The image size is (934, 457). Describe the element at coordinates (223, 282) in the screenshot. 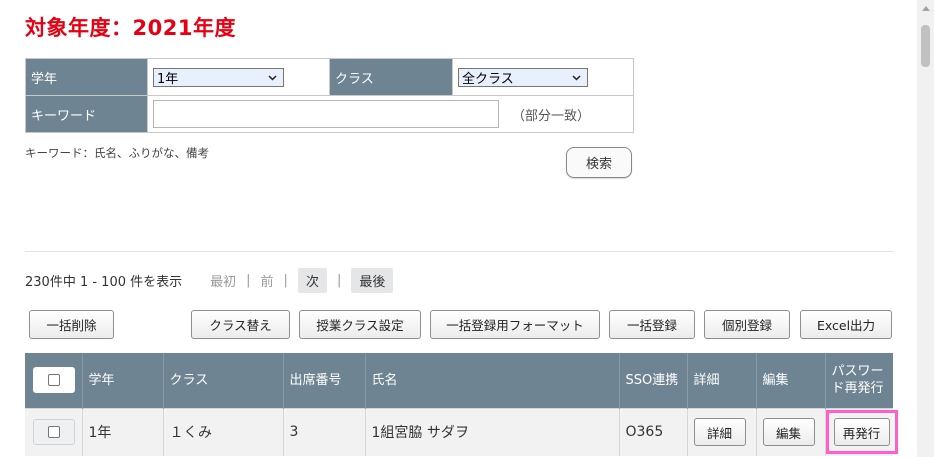

I see `pager-first: 最初` at that location.